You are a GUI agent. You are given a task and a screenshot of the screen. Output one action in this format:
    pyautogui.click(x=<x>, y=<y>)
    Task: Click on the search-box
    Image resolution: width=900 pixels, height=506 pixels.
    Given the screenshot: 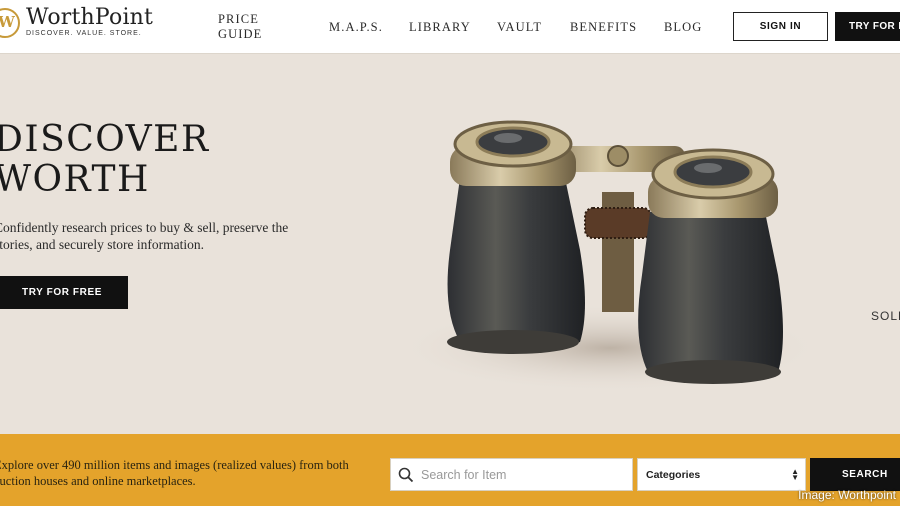 What is the action you would take?
    pyautogui.click(x=511, y=474)
    